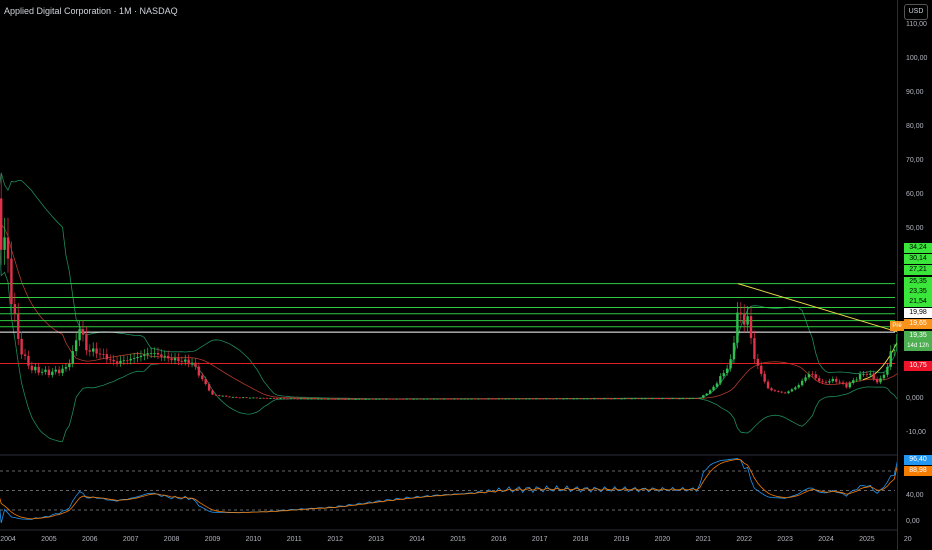 The width and height of the screenshot is (932, 550). Describe the element at coordinates (580, 539) in the screenshot. I see `year-label: 2018` at that location.